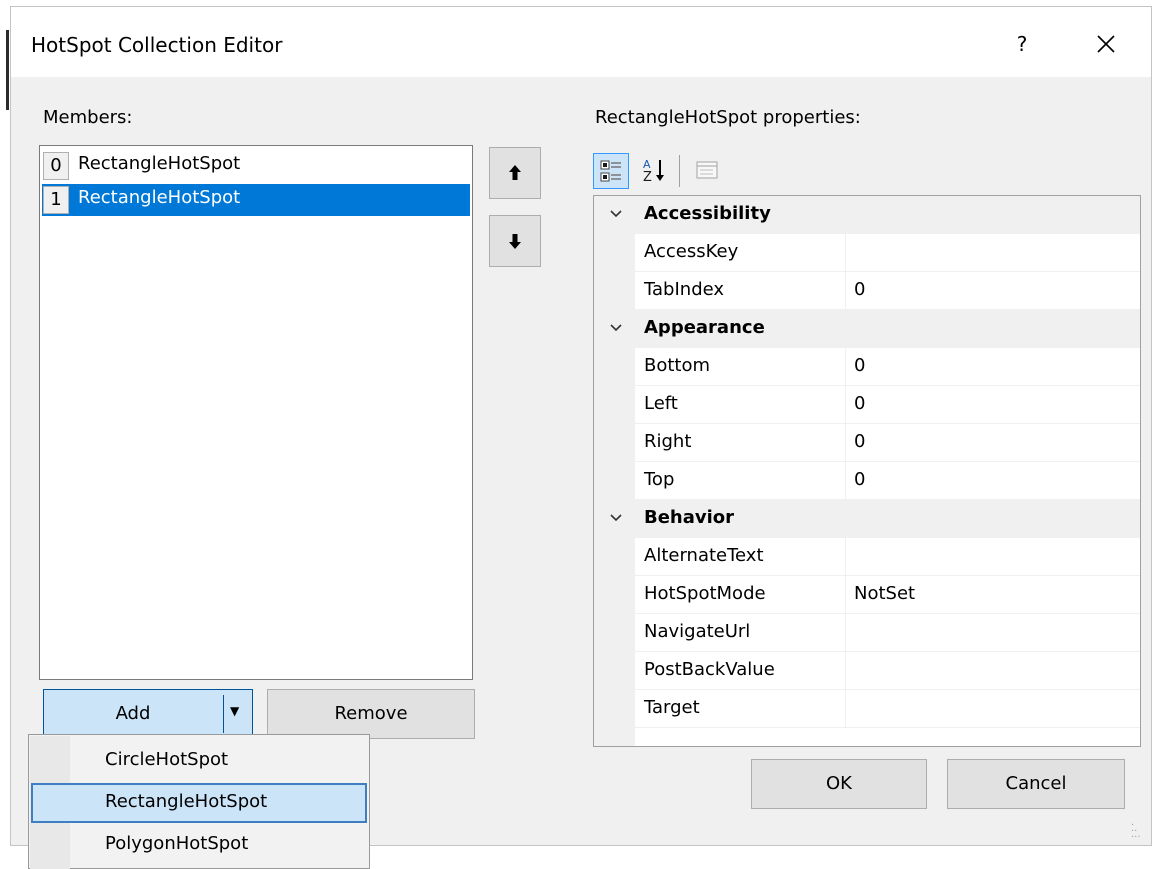  I want to click on property-row-tabindex: TabIndex 0, so click(867, 291).